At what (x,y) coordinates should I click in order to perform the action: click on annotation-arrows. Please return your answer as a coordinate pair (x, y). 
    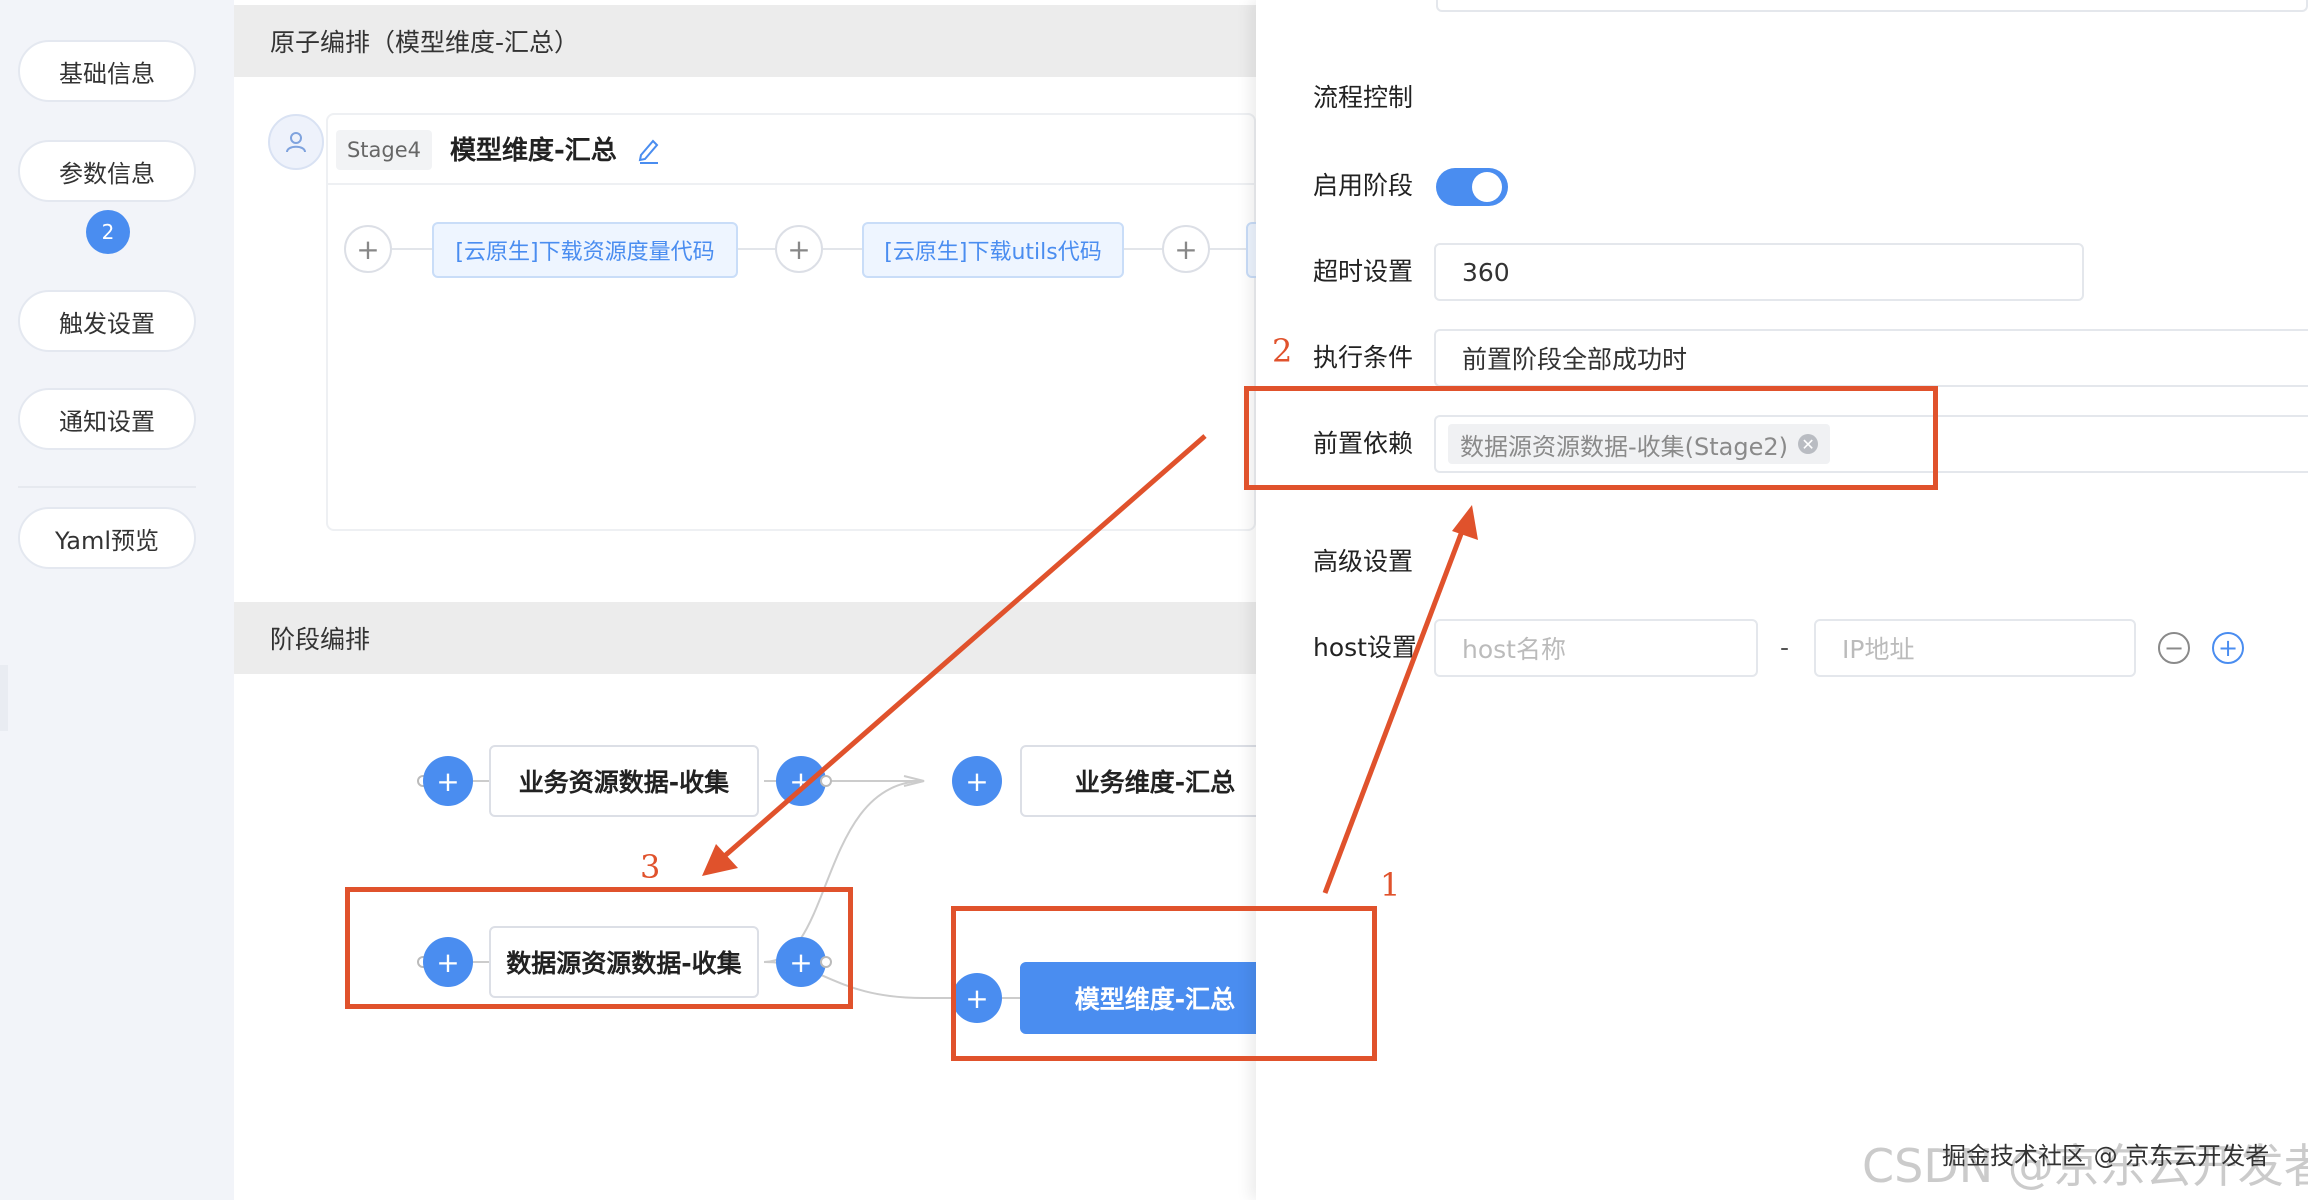
    Looking at the image, I should click on (1090, 664).